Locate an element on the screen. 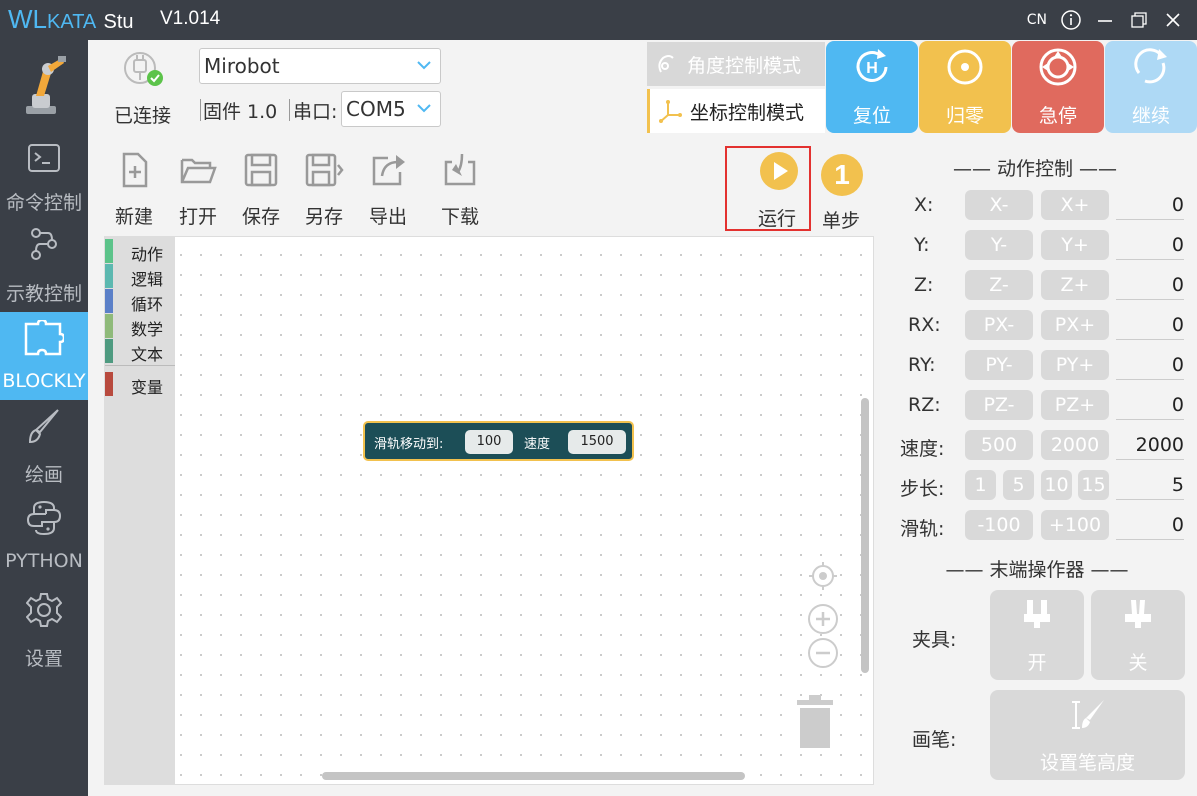 The width and height of the screenshot is (1197, 796). tab-coord-mode: 坐标控制模式 is located at coordinates (736, 111).